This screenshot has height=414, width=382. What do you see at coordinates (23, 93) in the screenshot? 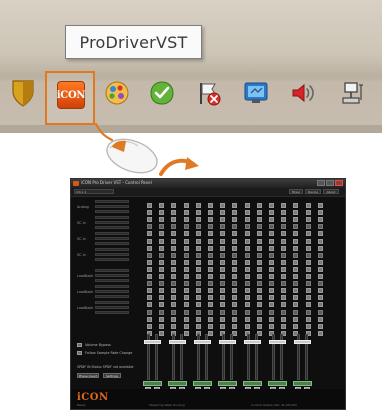
I see `shield-icon` at bounding box center [23, 93].